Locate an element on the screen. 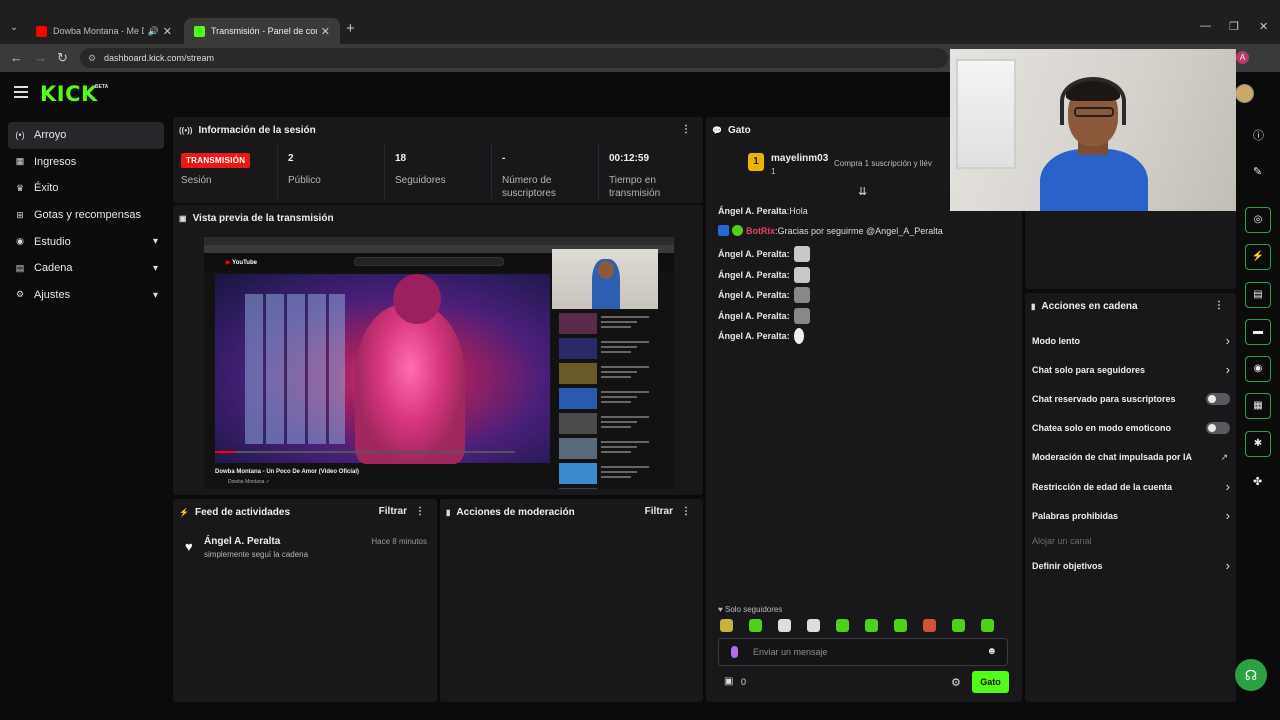 The width and height of the screenshot is (1280, 720). document-widget-icon: ▤ is located at coordinates (1258, 295).